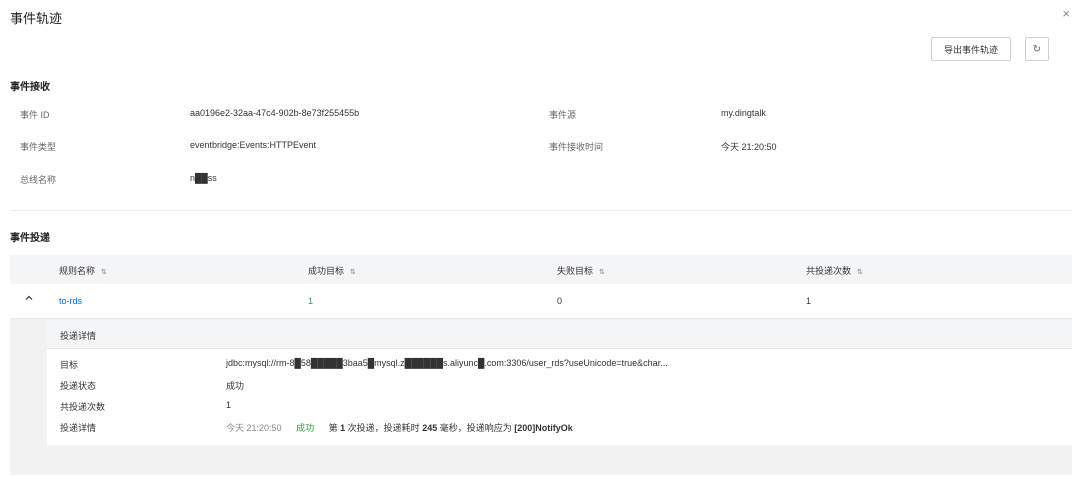 The image size is (1080, 487). I want to click on delivery-info-status: 成功, so click(305, 428).